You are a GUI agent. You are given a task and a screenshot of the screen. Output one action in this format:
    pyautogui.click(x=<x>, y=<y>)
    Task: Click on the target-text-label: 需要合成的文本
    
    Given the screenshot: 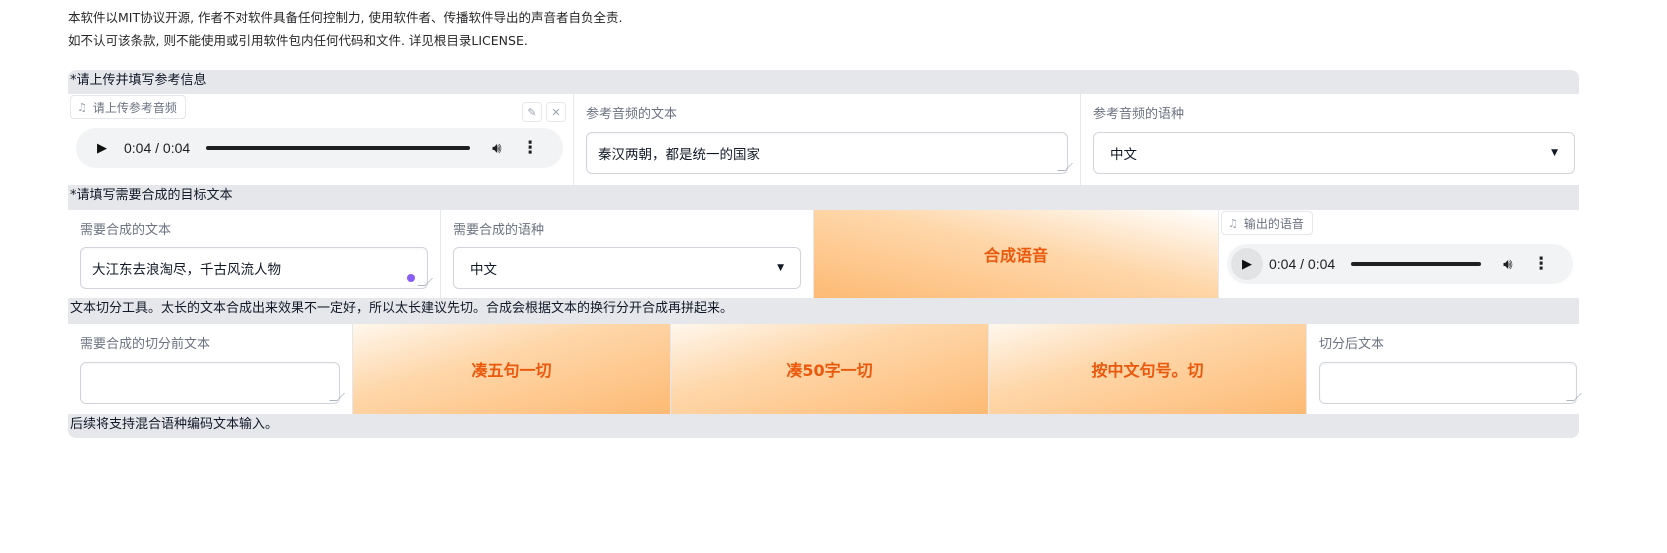 What is the action you would take?
    pyautogui.click(x=126, y=230)
    